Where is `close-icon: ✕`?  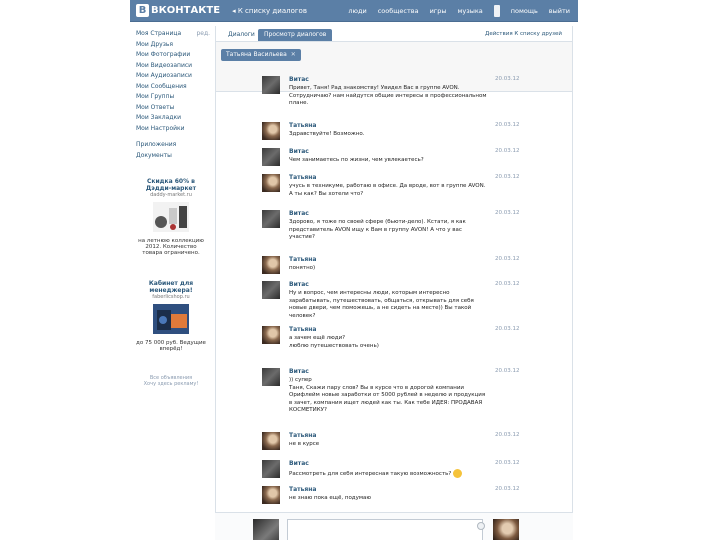 close-icon: ✕ is located at coordinates (293, 54).